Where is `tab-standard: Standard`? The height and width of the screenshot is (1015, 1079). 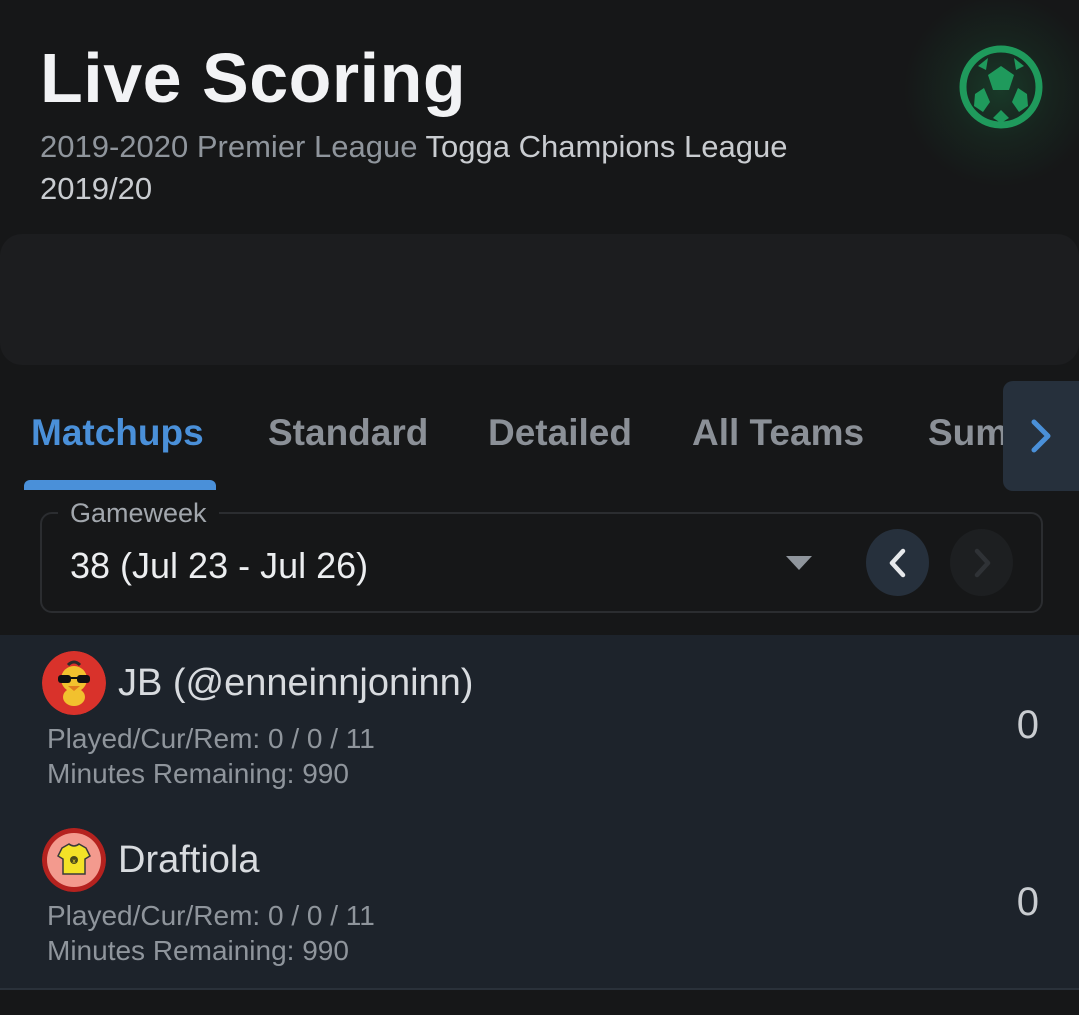
tab-standard: Standard is located at coordinates (348, 433).